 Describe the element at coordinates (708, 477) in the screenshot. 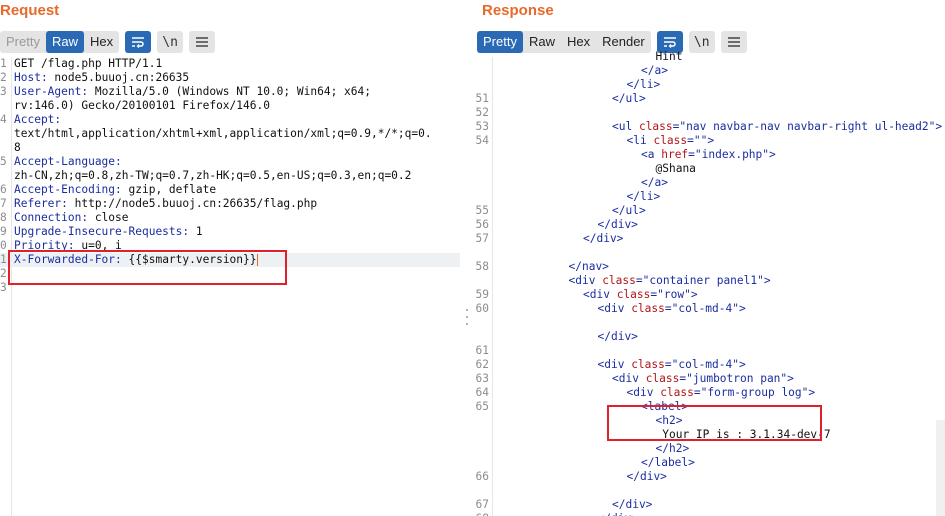

I see `response-line: 66 </div>` at that location.